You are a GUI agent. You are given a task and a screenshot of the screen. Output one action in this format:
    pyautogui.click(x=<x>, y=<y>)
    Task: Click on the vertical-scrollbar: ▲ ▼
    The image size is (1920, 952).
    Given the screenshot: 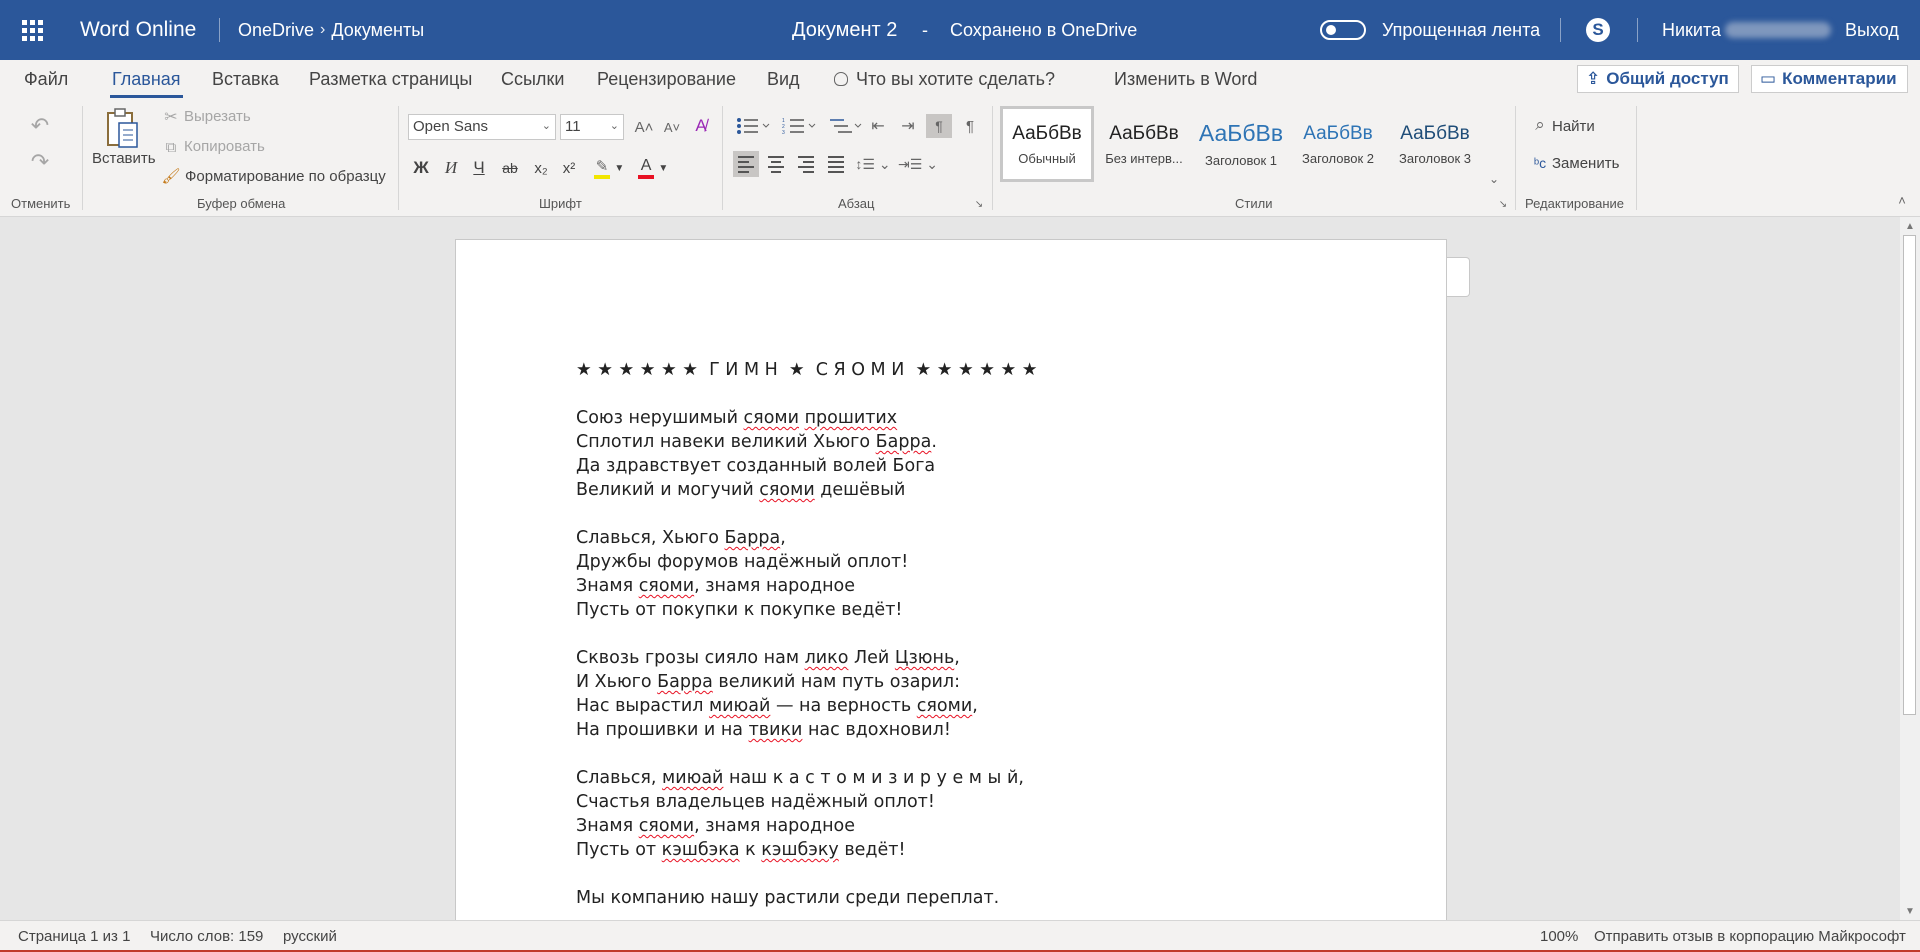 What is the action you would take?
    pyautogui.click(x=1910, y=568)
    